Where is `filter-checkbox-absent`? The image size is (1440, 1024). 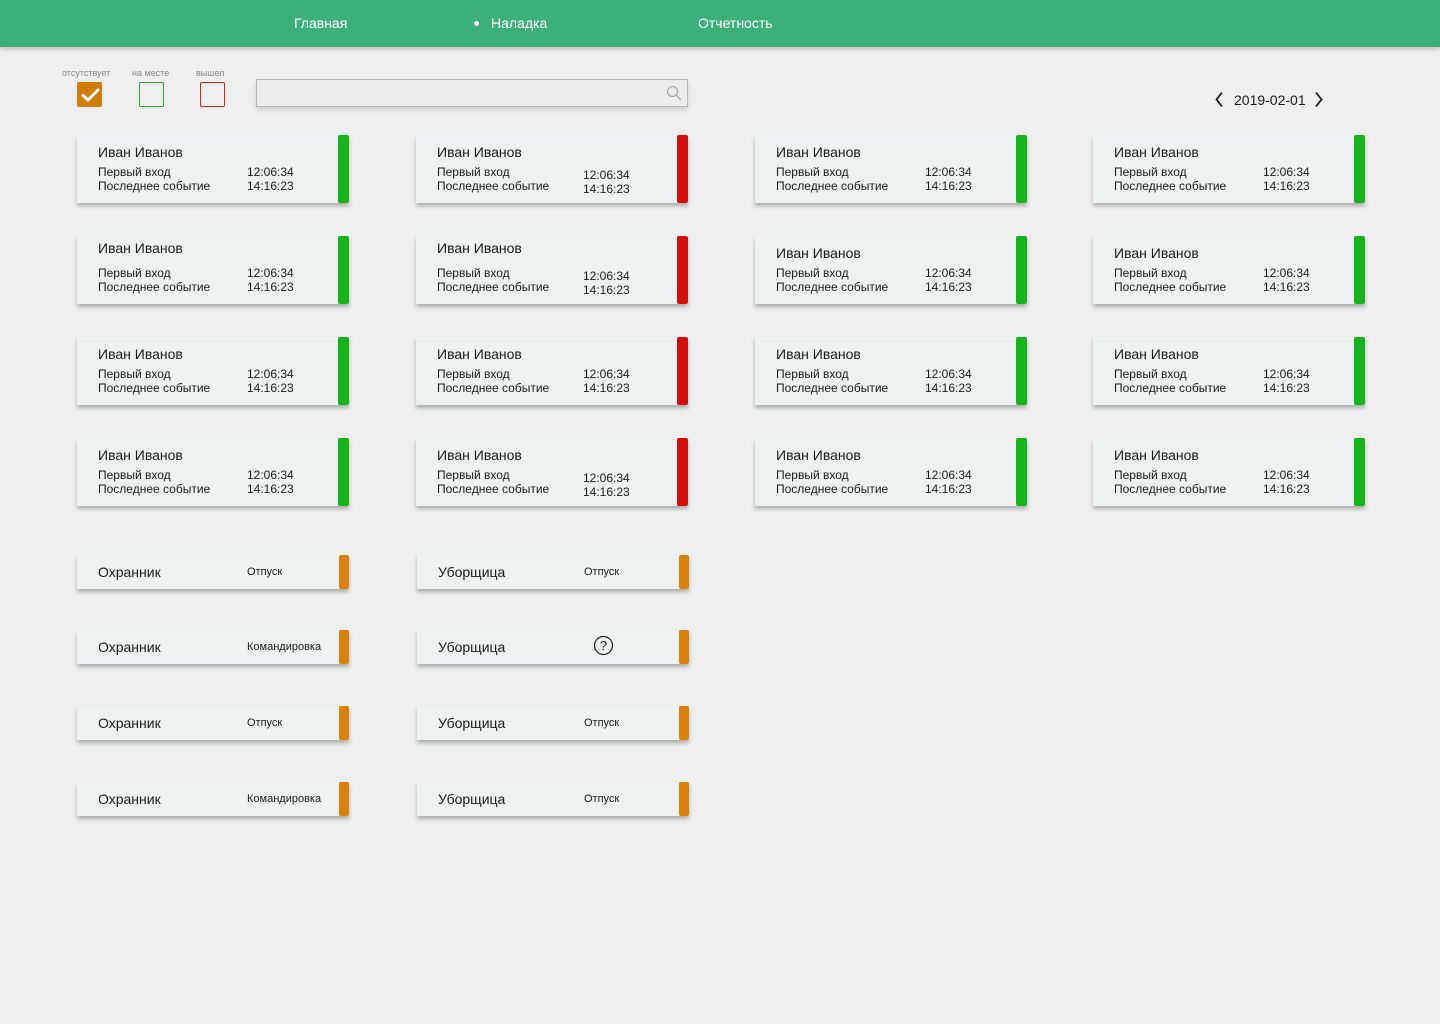 filter-checkbox-absent is located at coordinates (89, 94).